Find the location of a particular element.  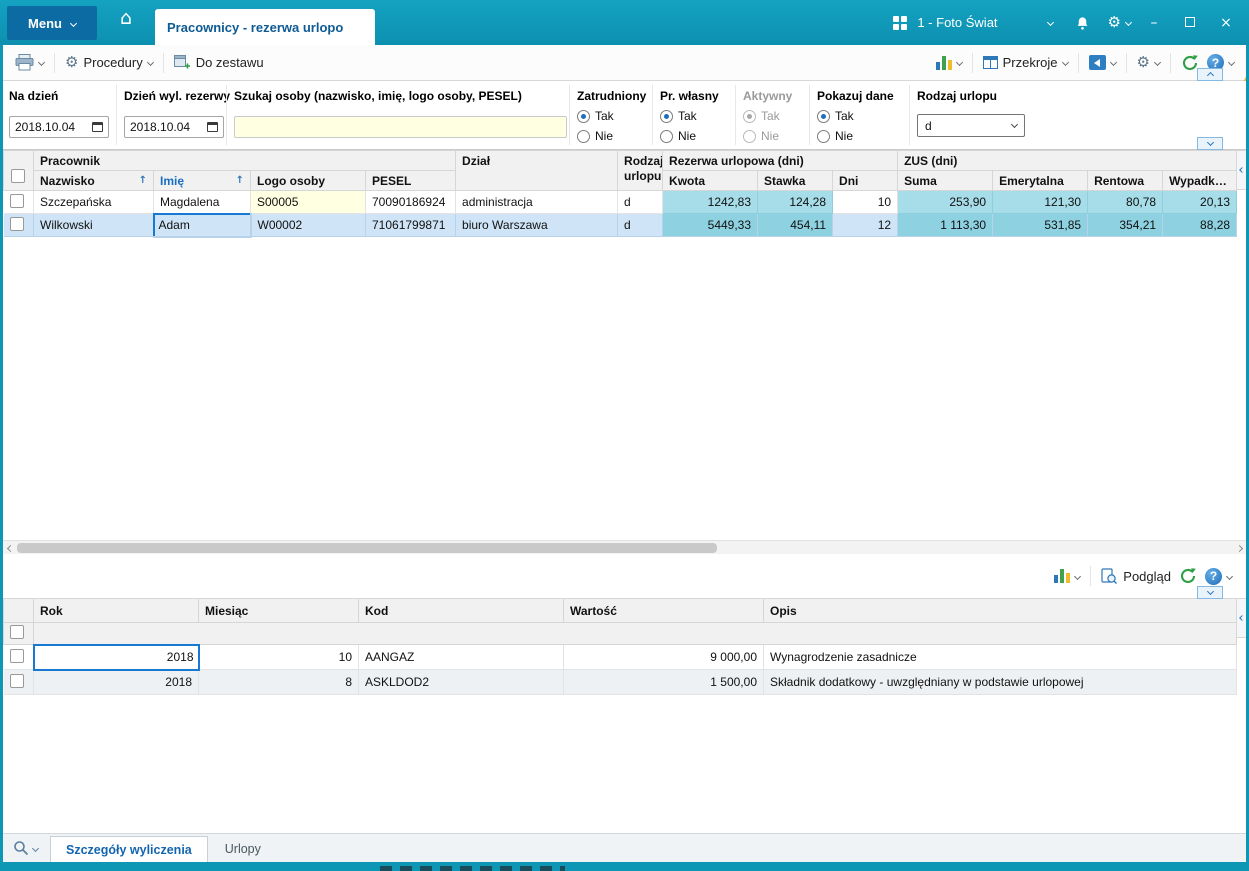

cell-emerytalna: 531,85 is located at coordinates (1040, 225).